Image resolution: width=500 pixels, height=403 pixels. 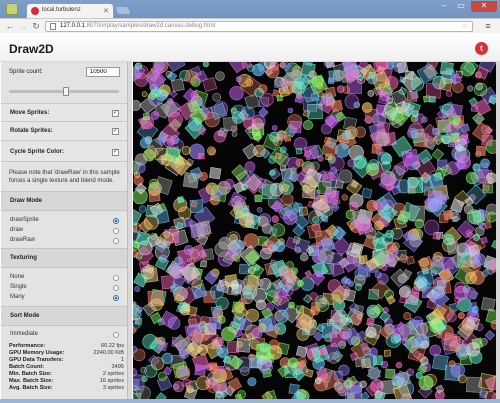 I want to click on radio-option-drawsprite: drawSprite, so click(x=64, y=221).